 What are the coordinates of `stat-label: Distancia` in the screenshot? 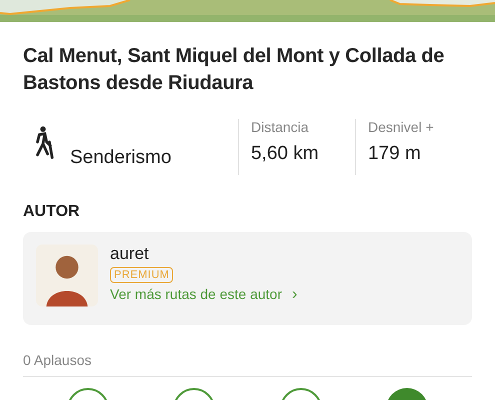 It's located at (280, 127).